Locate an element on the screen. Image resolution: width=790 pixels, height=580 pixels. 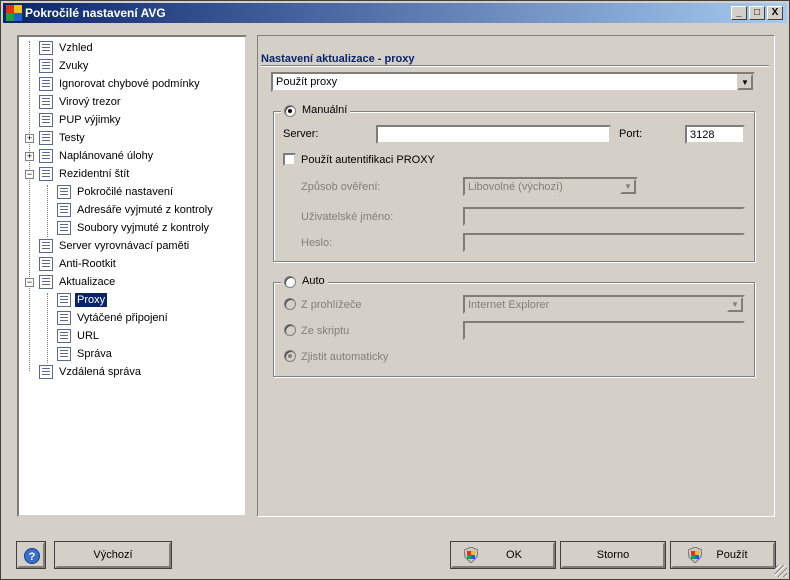
tree-item-vytacene: Vytáčené připojení is located at coordinates (113, 318).